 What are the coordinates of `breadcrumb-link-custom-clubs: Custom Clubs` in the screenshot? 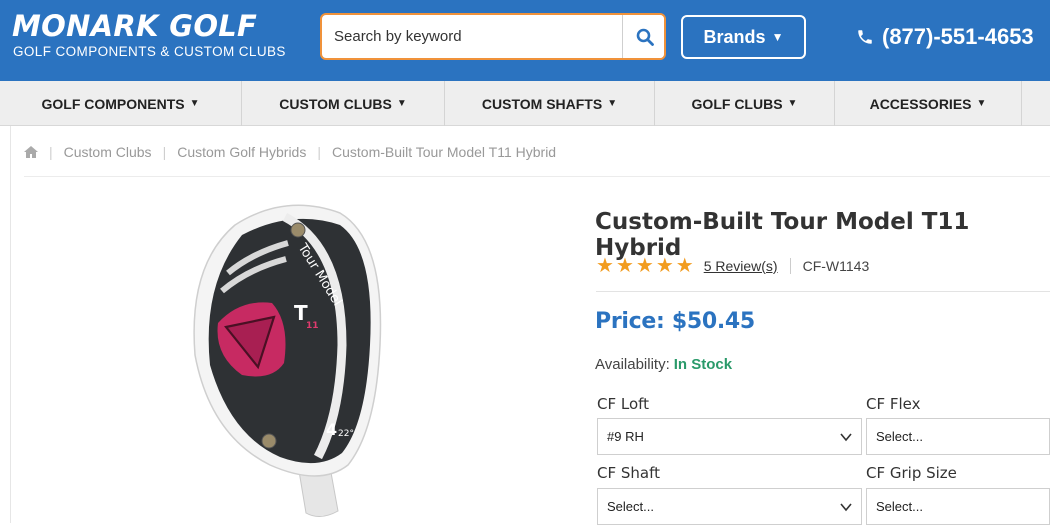 It's located at (108, 152).